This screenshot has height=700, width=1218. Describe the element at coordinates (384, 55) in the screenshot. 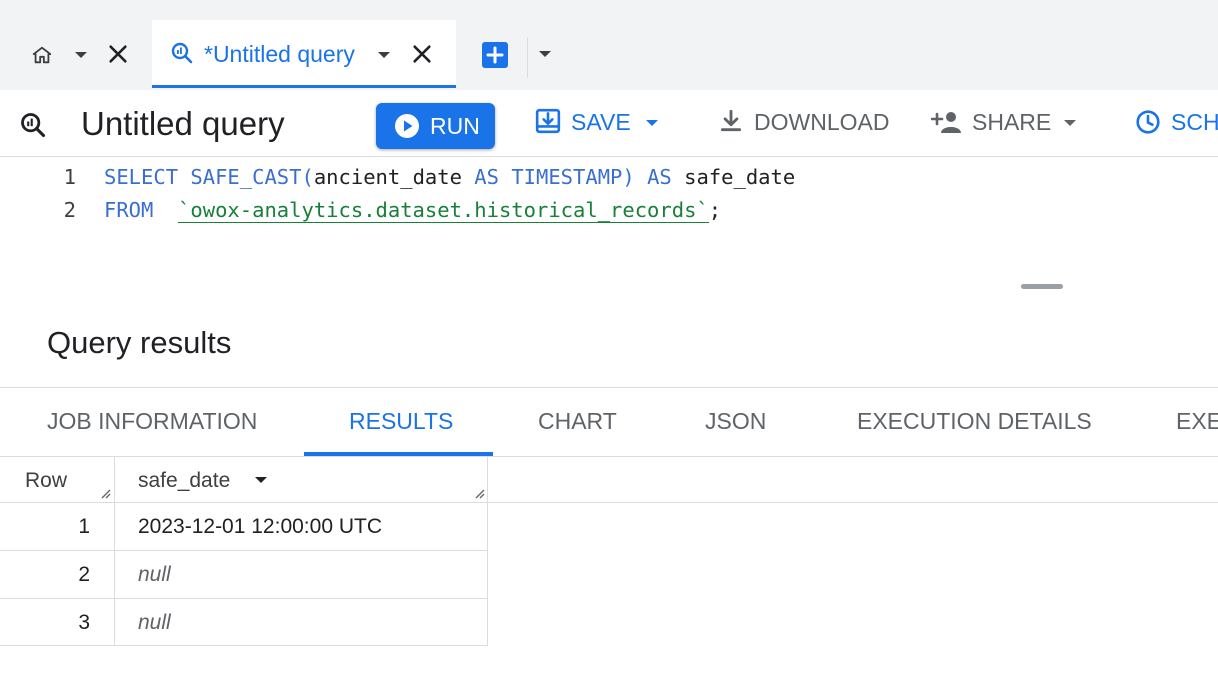

I see `query-tab-menu-caret-icon` at that location.